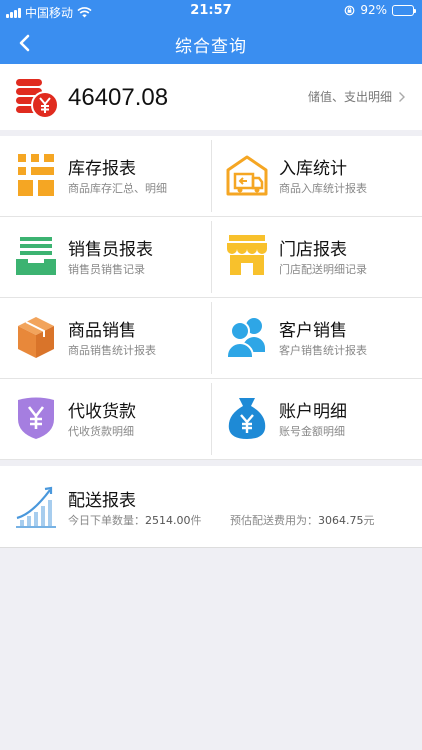 The width and height of the screenshot is (422, 750). Describe the element at coordinates (196, 520) in the screenshot. I see `orders-unit: 件` at that location.